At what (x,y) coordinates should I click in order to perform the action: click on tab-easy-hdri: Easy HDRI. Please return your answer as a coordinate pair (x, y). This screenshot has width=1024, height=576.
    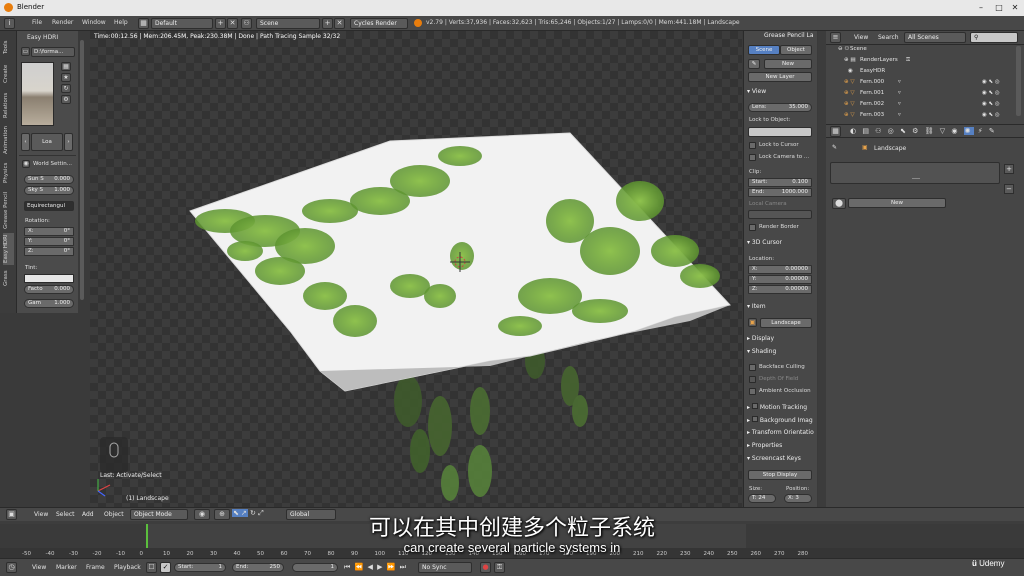
    Looking at the image, I should click on (8, 249).